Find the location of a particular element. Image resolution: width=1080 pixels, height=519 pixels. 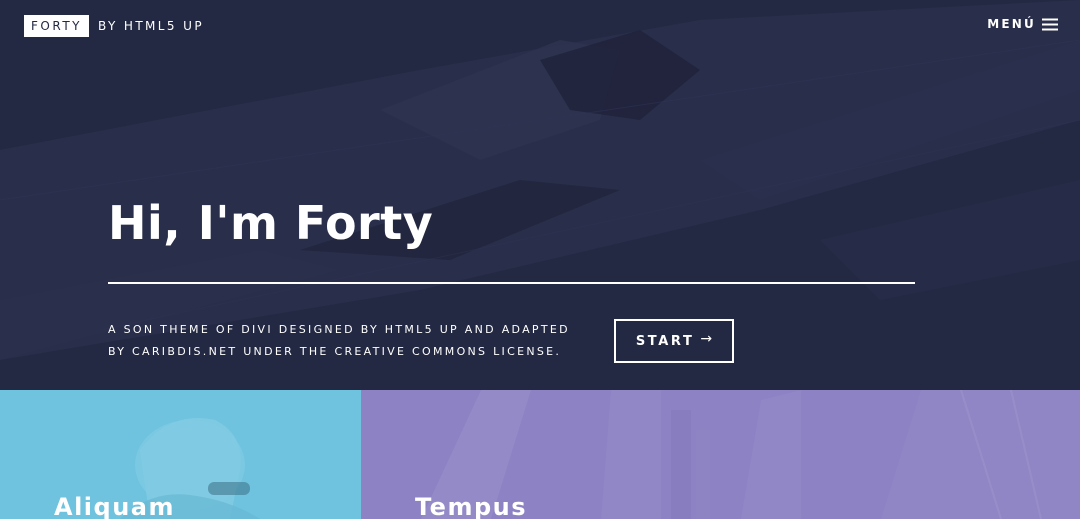

site-header: FORTY BY HTML5 UP MENÚ is located at coordinates (540, 26).